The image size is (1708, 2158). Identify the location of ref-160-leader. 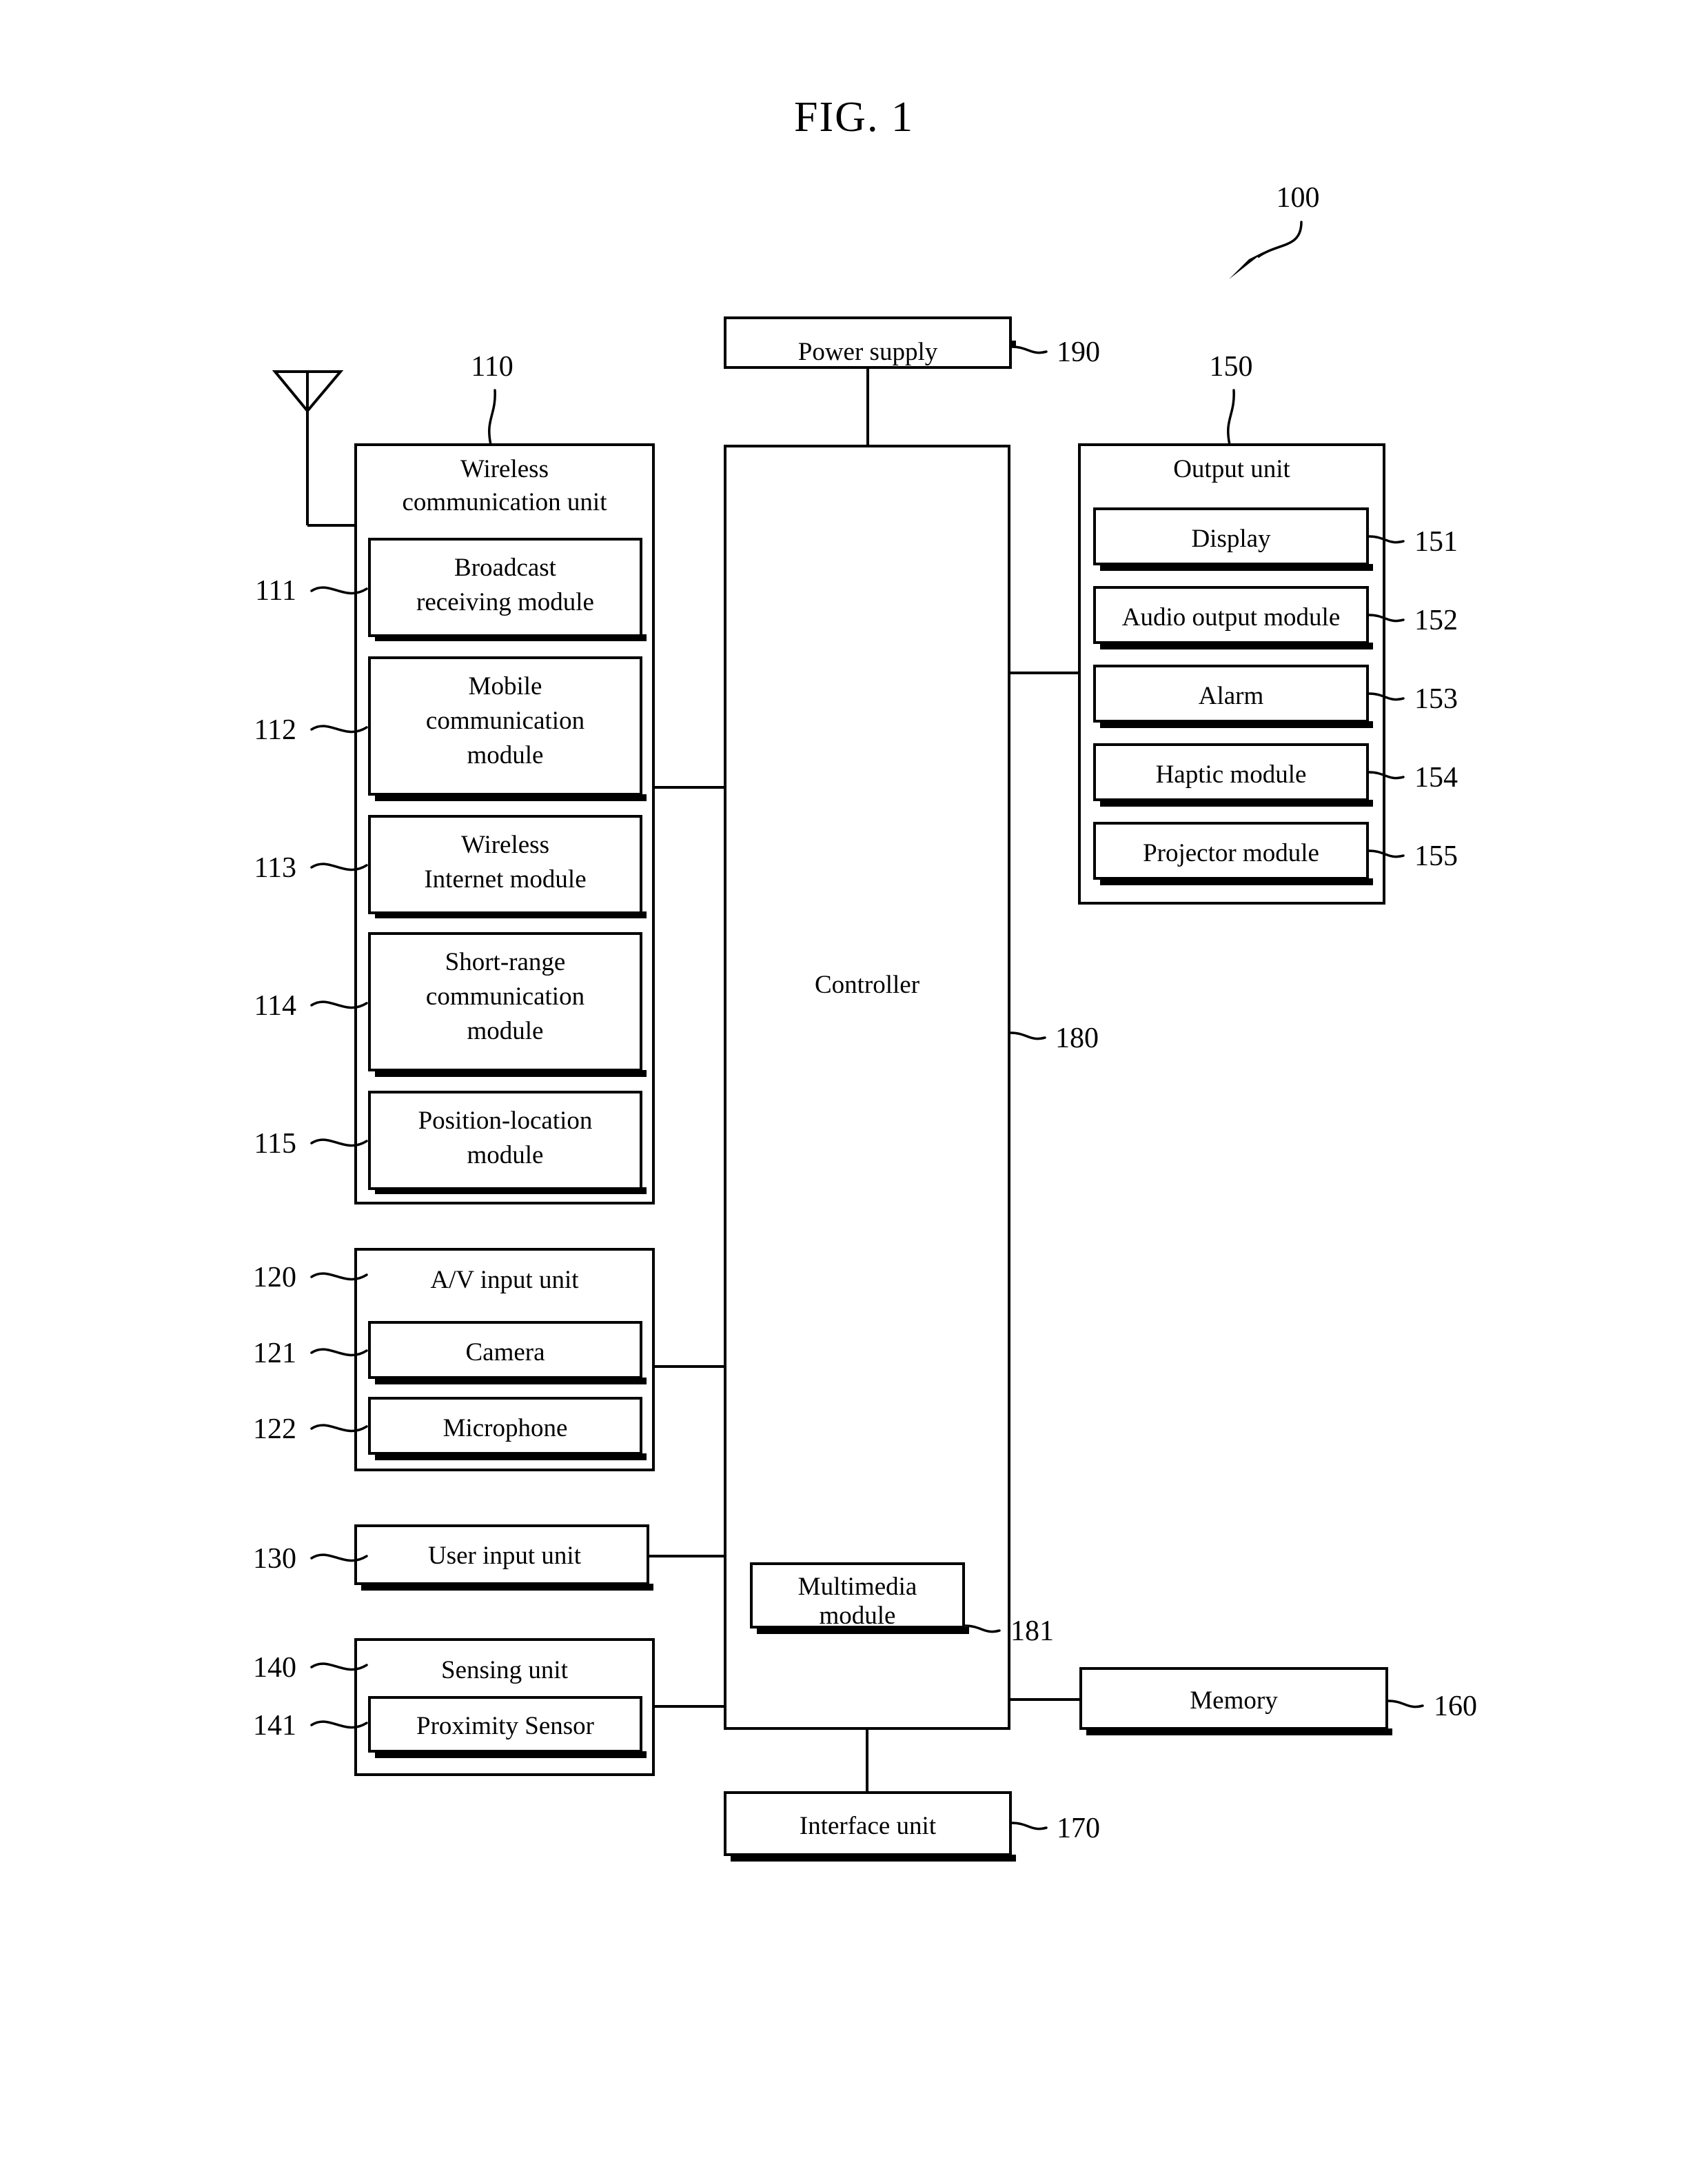
(1405, 1704).